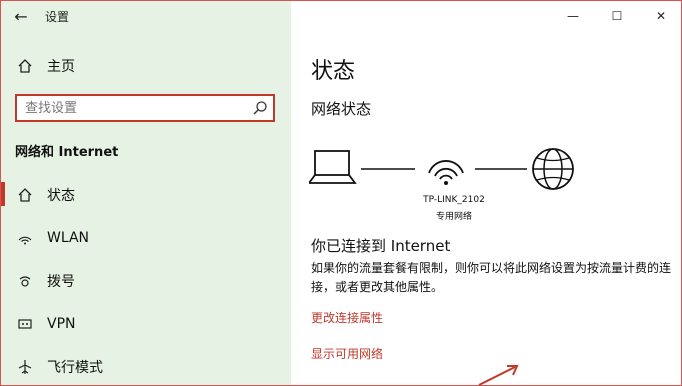  What do you see at coordinates (25, 281) in the screenshot?
I see `dialup-icon` at bounding box center [25, 281].